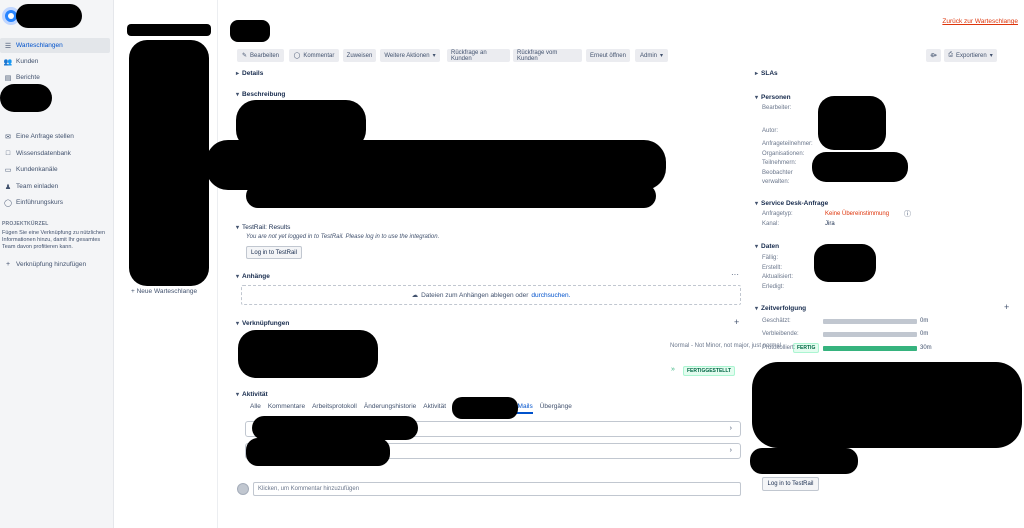 The width and height of the screenshot is (1024, 528). What do you see at coordinates (1006, 307) in the screenshot?
I see `add-time-icon: +` at bounding box center [1006, 307].